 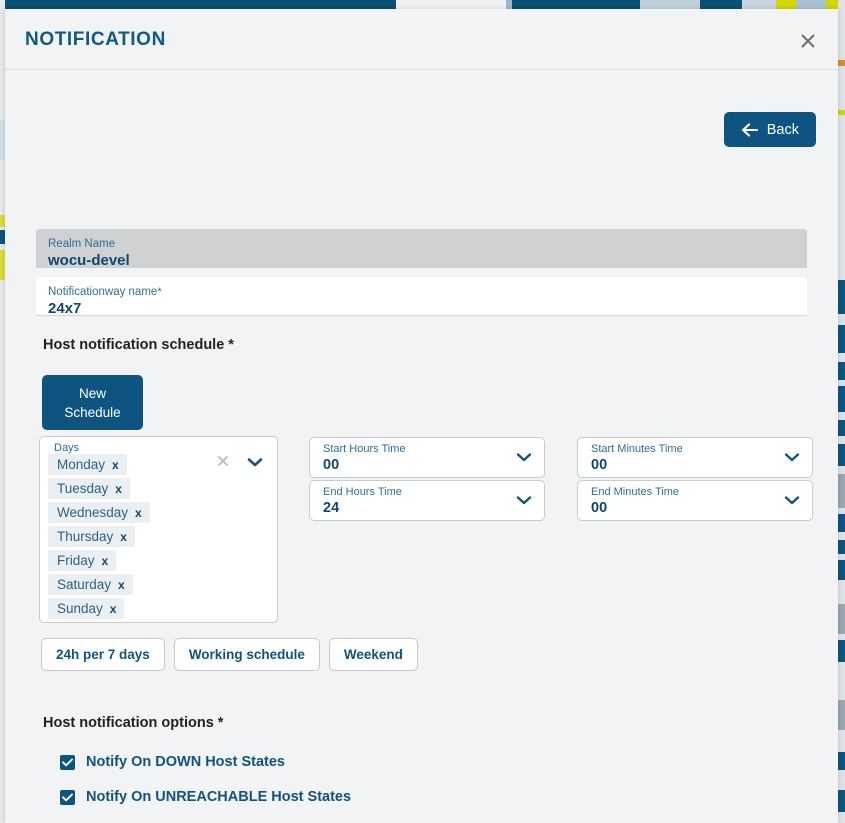 I want to click on new-schedule-button: New Schedule, so click(x=92, y=402).